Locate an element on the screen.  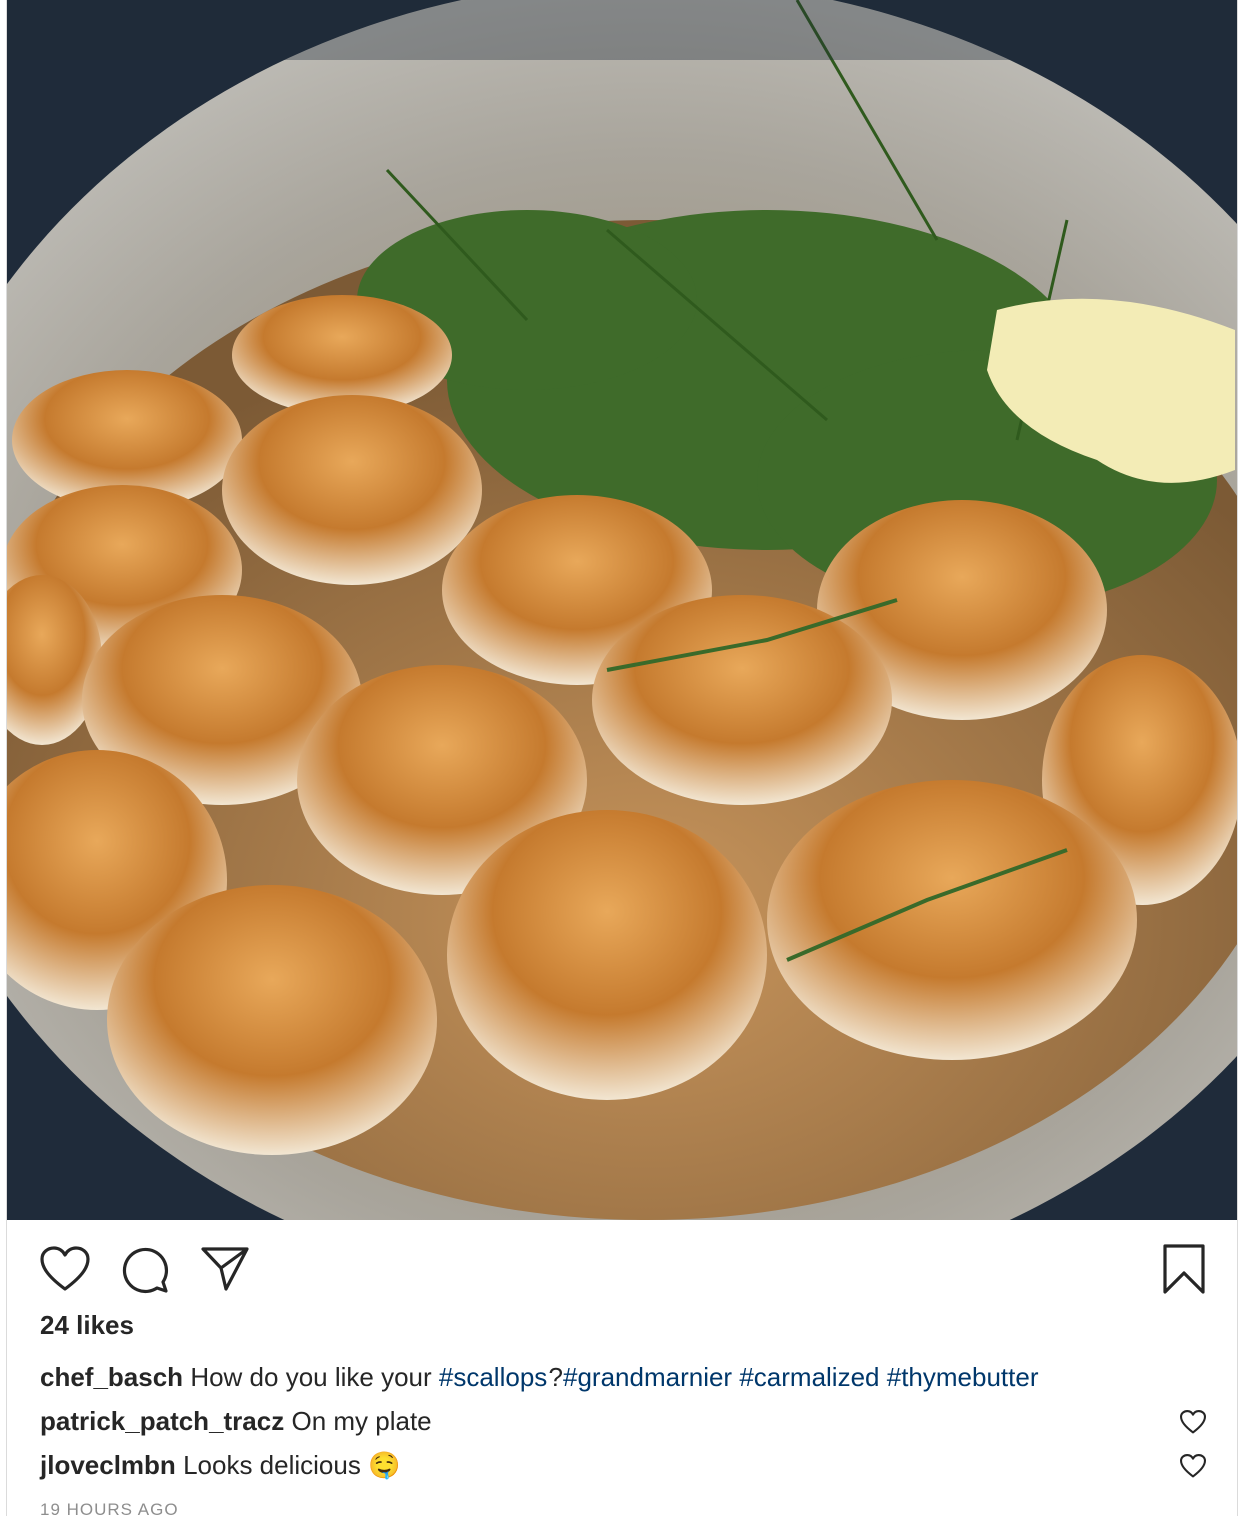
comment-text: On my plate is located at coordinates (361, 1421).